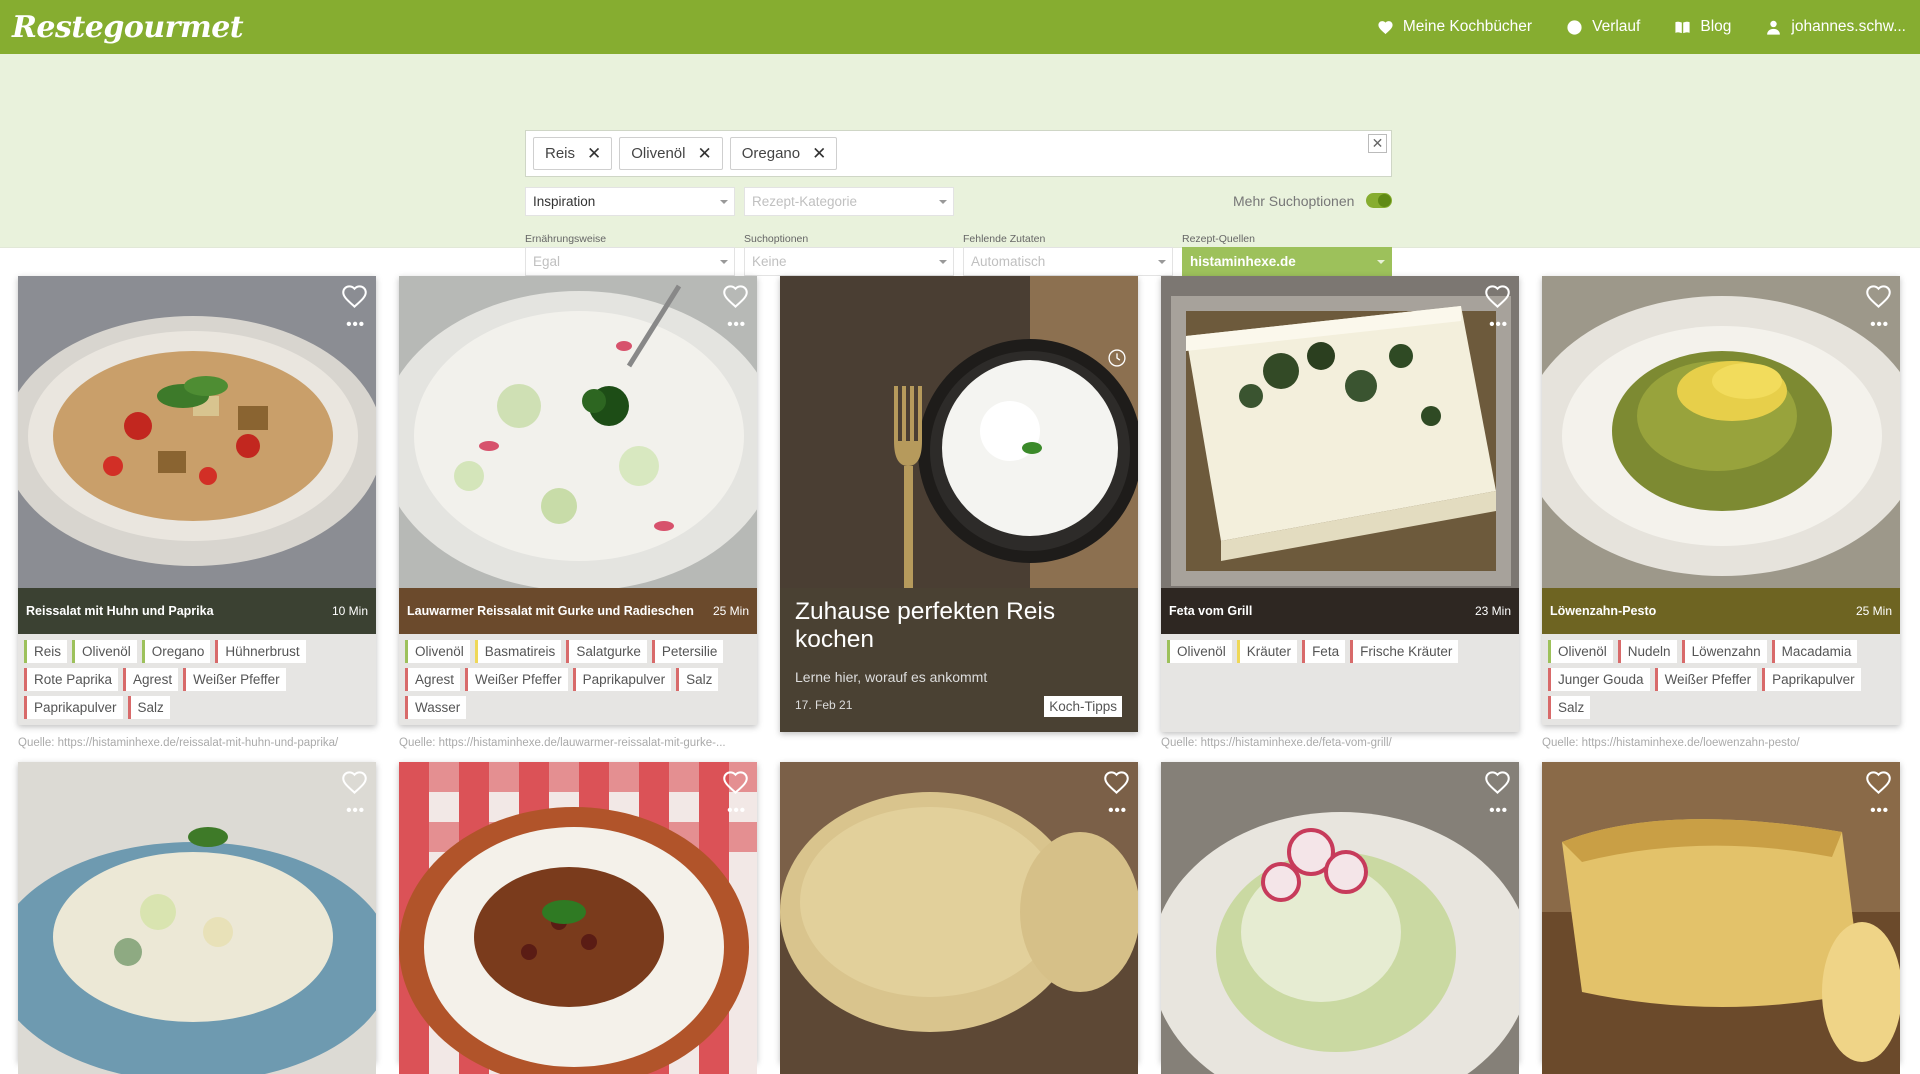 Image resolution: width=1920 pixels, height=1074 pixels. I want to click on diet-select: Egal, so click(630, 261).